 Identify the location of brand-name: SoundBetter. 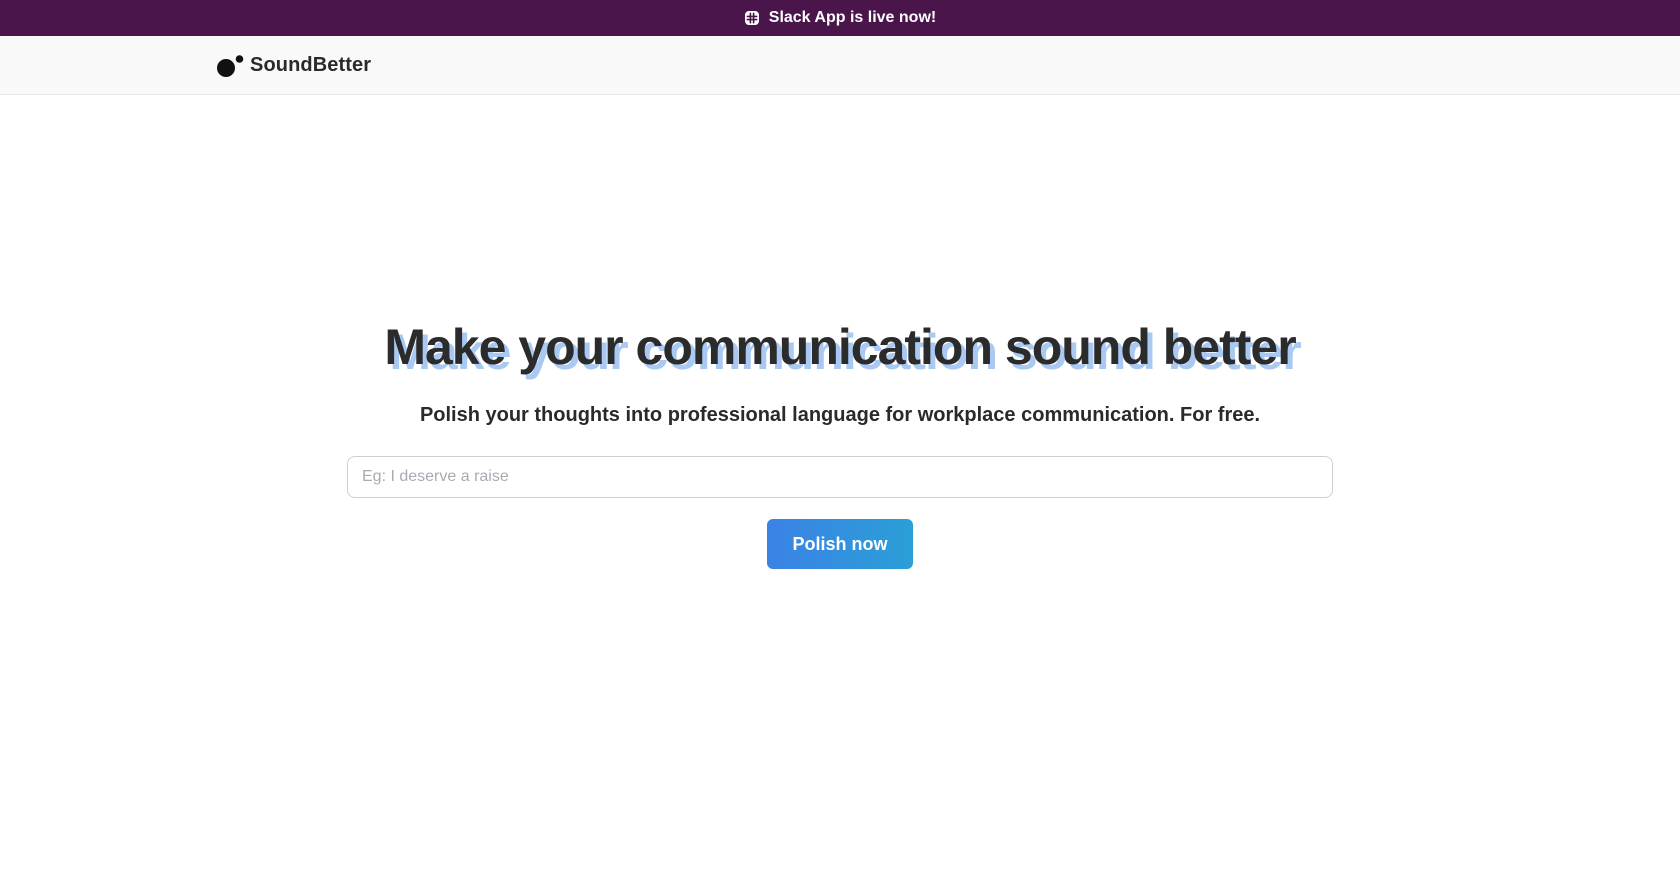
(311, 65).